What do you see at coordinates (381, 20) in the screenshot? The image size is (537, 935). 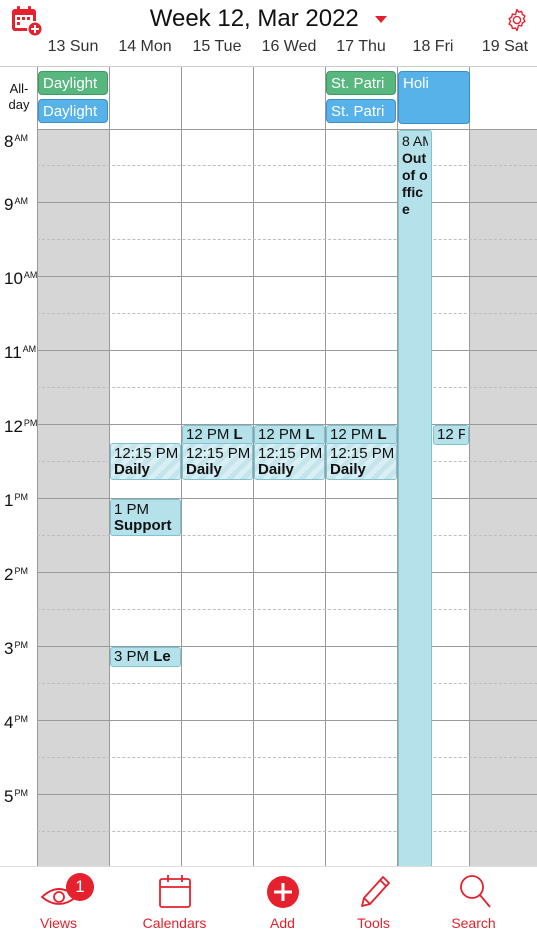 I see `caret-down-icon` at bounding box center [381, 20].